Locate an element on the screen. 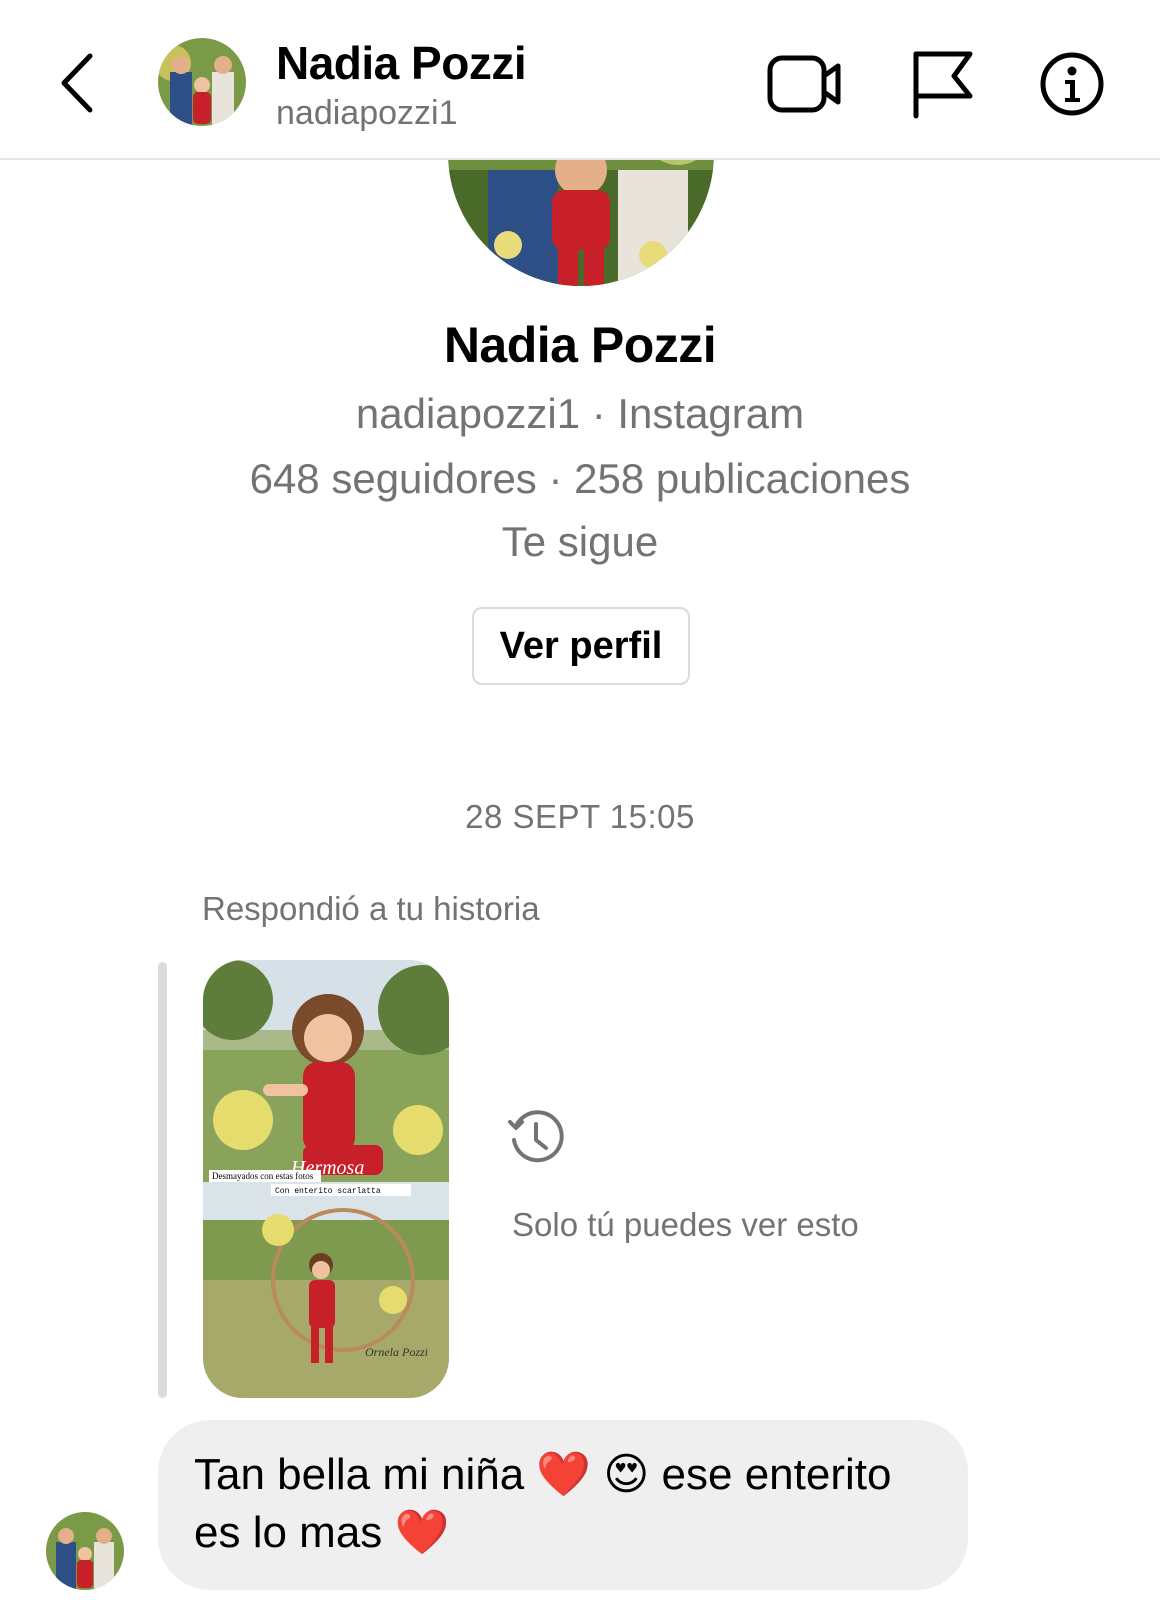  story-watermark: Ornela Pozzi is located at coordinates (396, 1352).